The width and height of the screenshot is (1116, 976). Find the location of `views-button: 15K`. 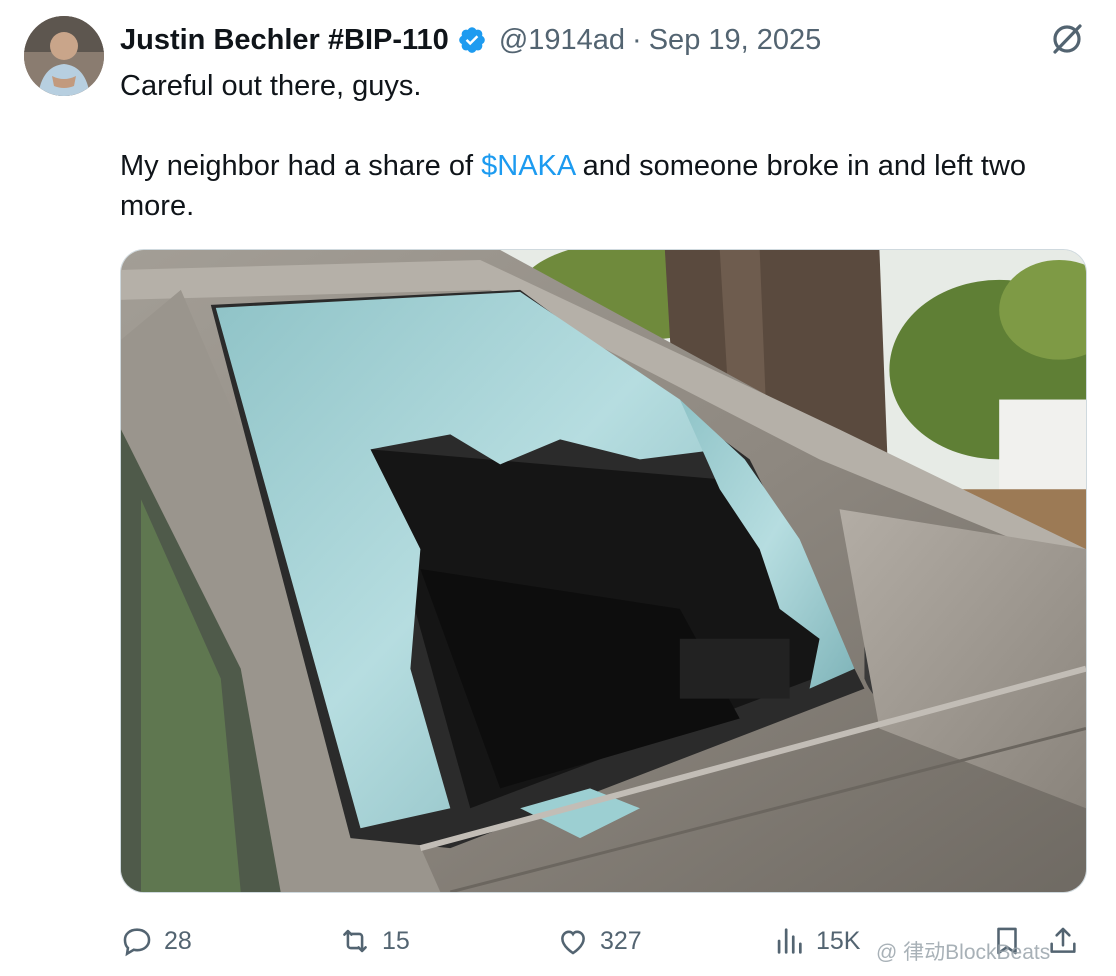

views-button: 15K is located at coordinates (816, 941).